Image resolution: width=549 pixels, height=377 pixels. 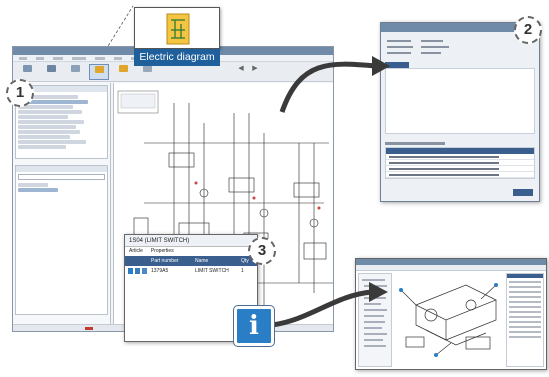 I want to click on article-popup-tab-article: Article, so click(x=136, y=251).